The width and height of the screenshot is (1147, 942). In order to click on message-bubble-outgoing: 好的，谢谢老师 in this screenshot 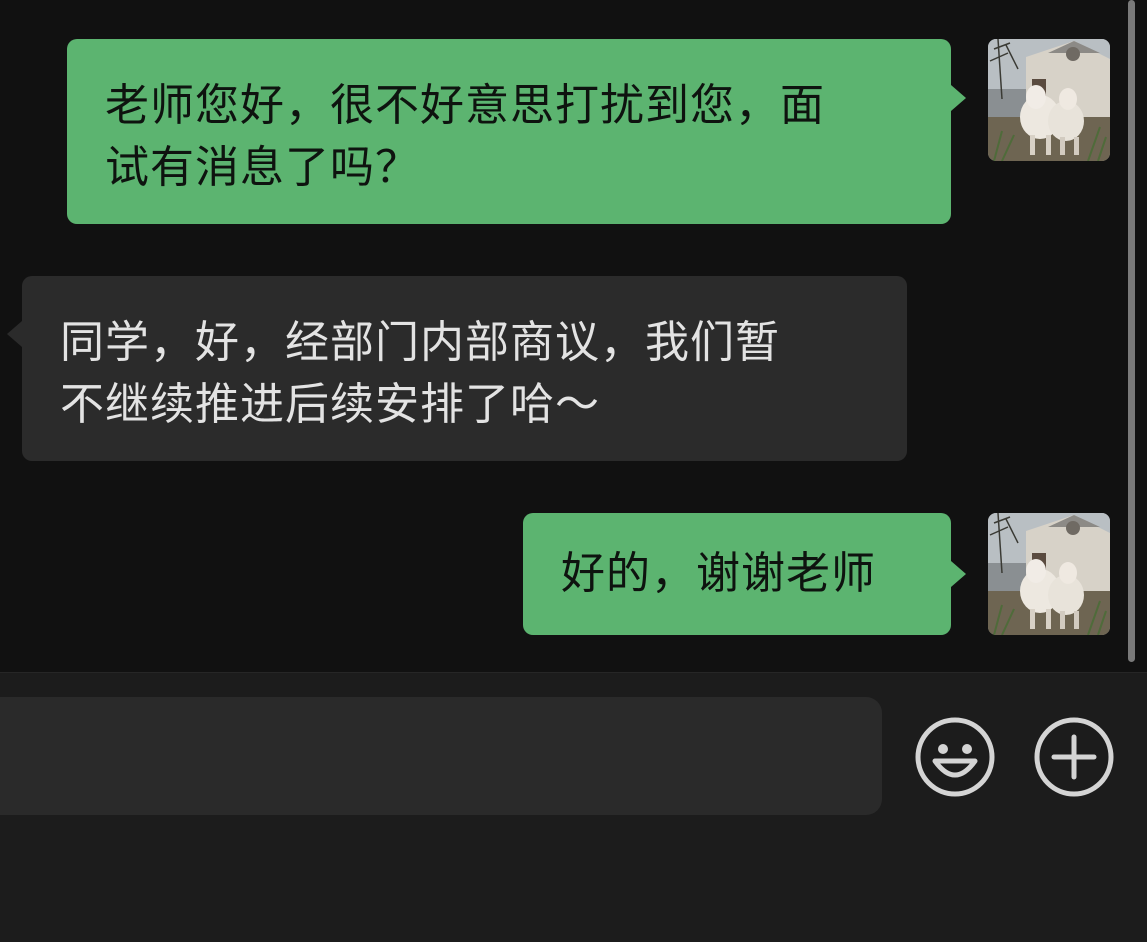, I will do `click(737, 574)`.